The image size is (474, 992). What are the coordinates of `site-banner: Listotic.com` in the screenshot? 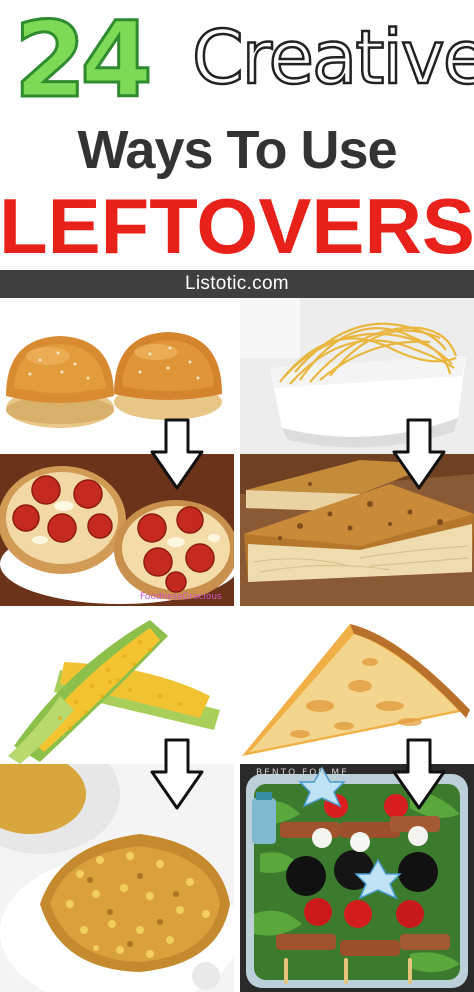 It's located at (237, 284).